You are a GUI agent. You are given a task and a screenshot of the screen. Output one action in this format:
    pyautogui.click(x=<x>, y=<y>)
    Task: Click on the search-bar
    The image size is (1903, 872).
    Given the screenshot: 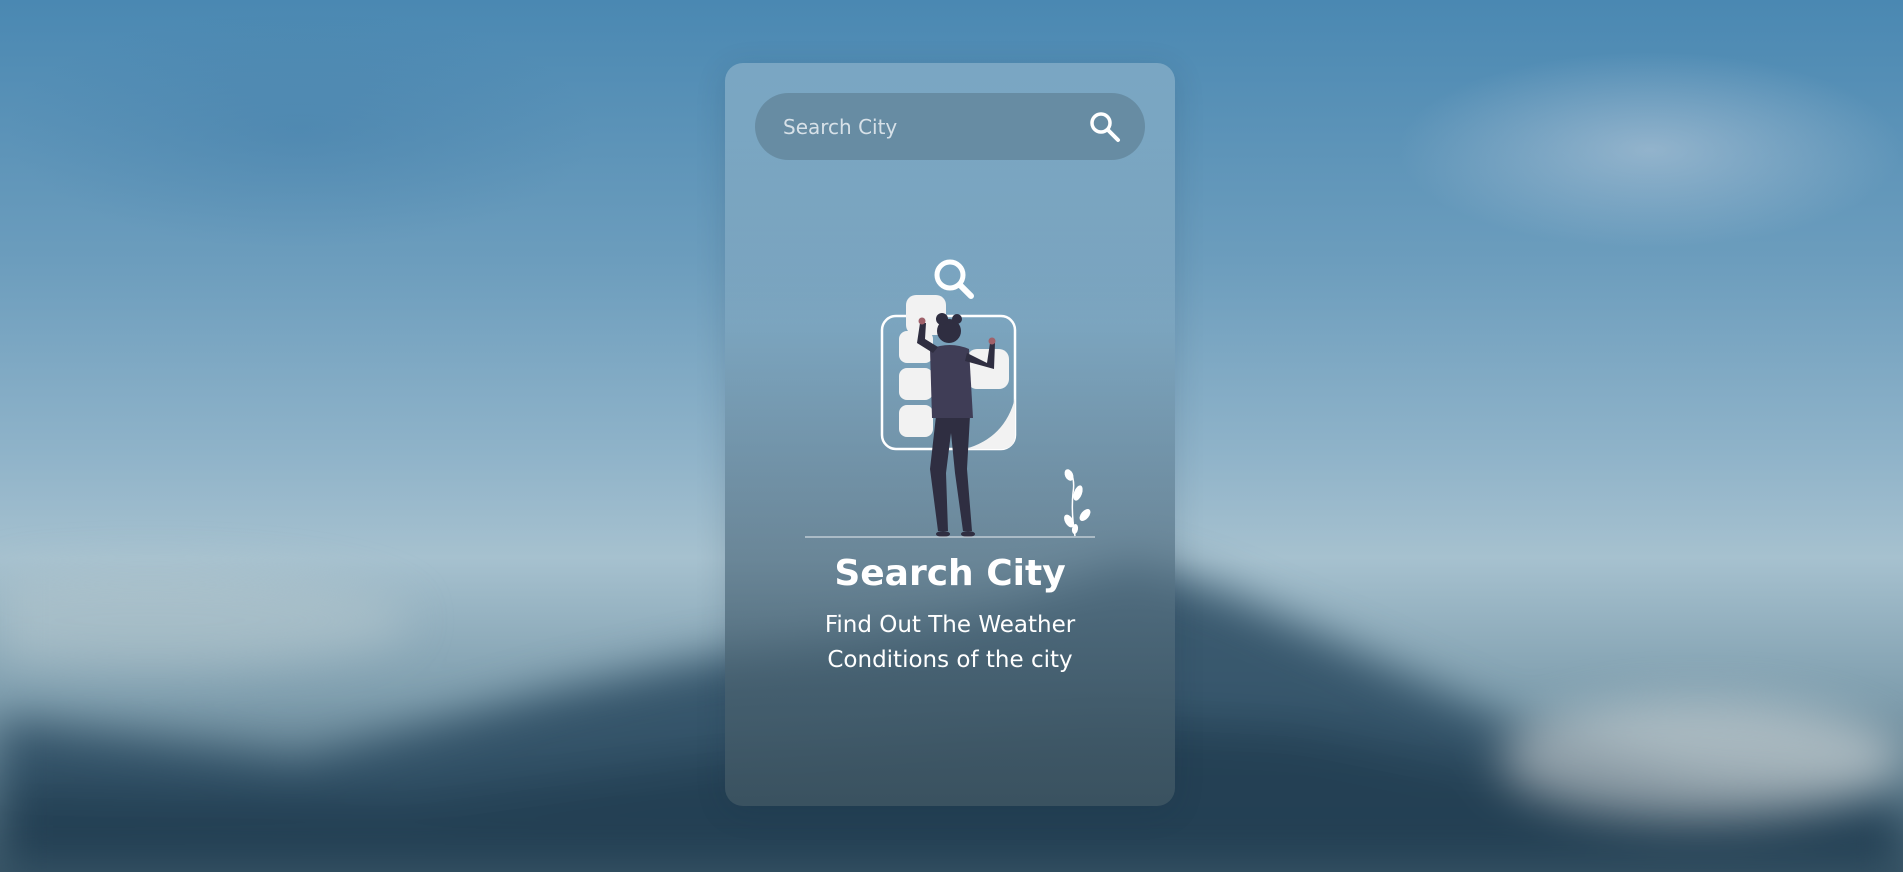 What is the action you would take?
    pyautogui.click(x=950, y=126)
    